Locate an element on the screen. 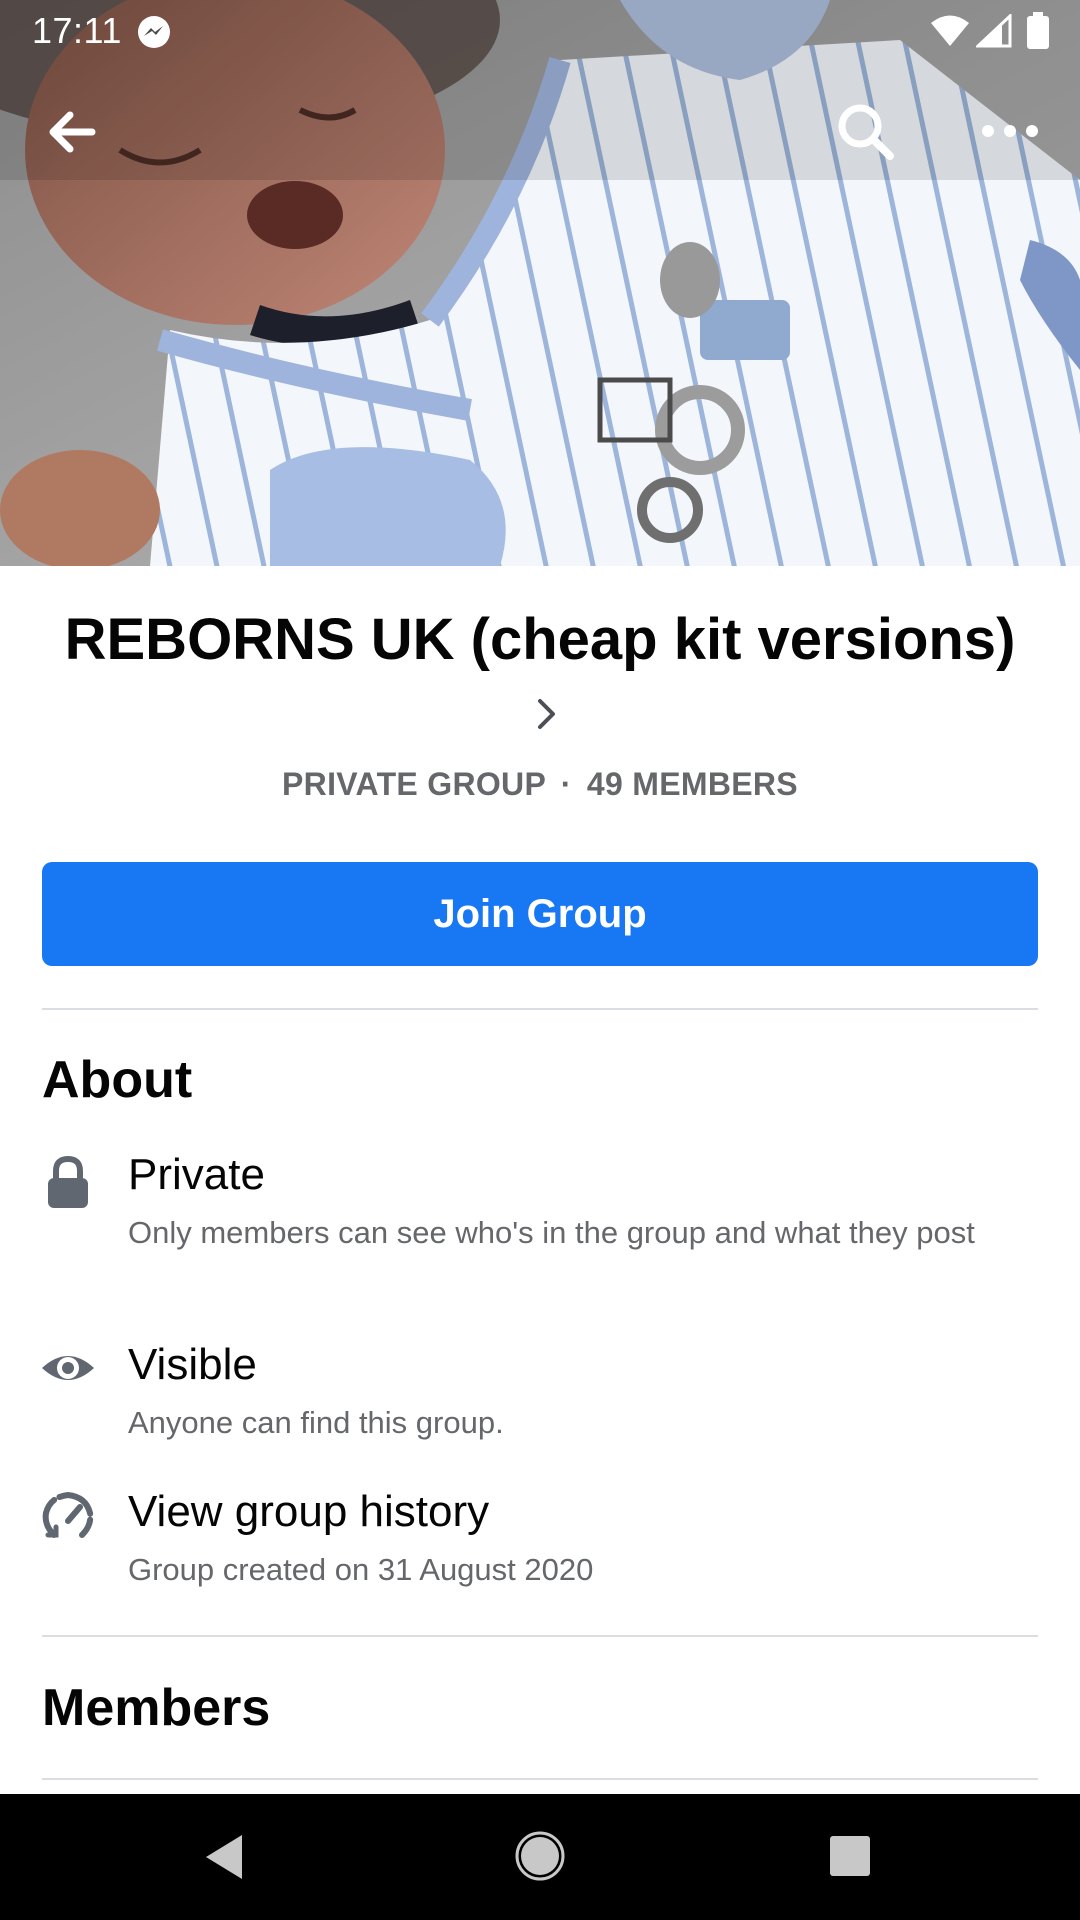 Image resolution: width=1080 pixels, height=1920 pixels. group-meta: PRIVATE GROUP · 49 MEMBERS is located at coordinates (540, 784).